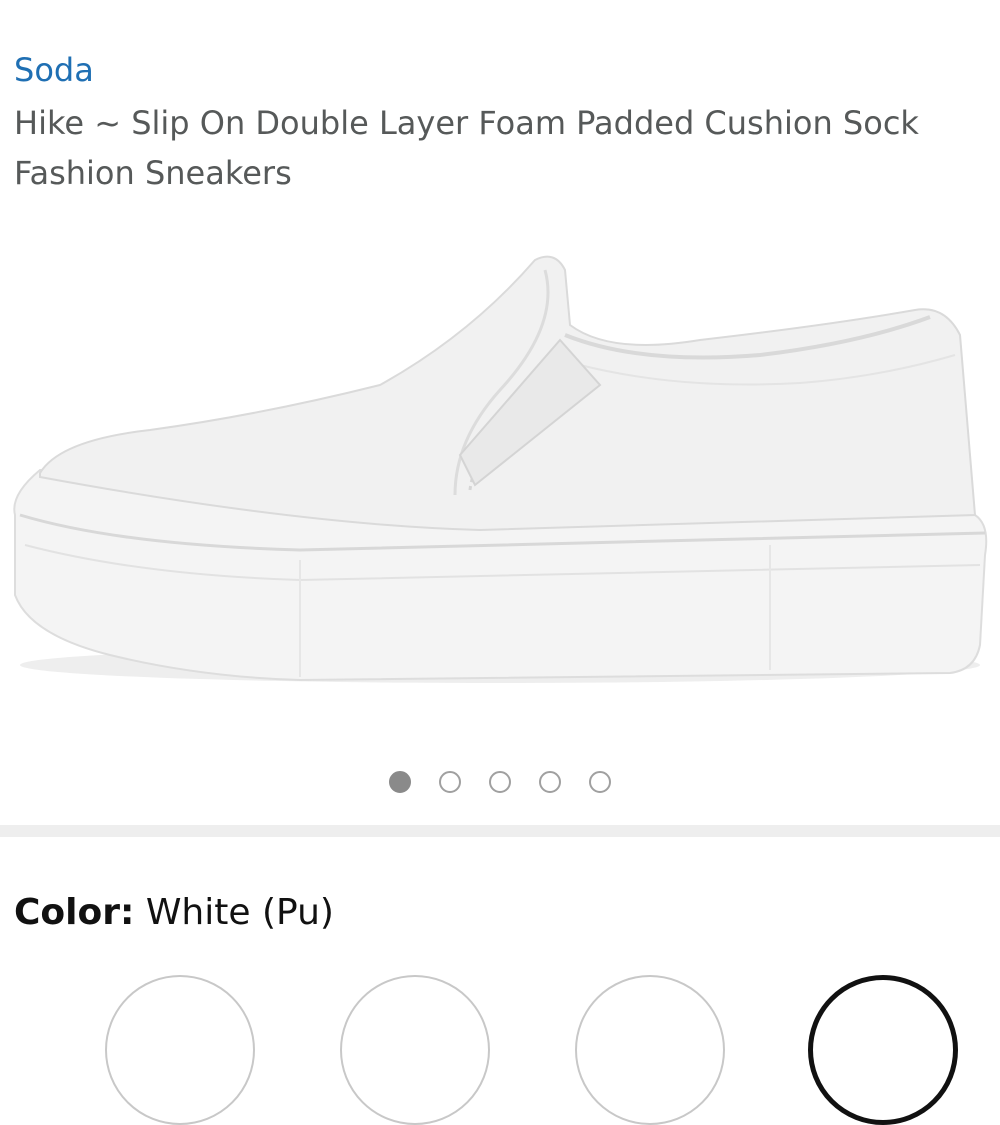 The height and width of the screenshot is (1125, 1000). I want to click on color-selection: Color: White (Pu), so click(174, 913).